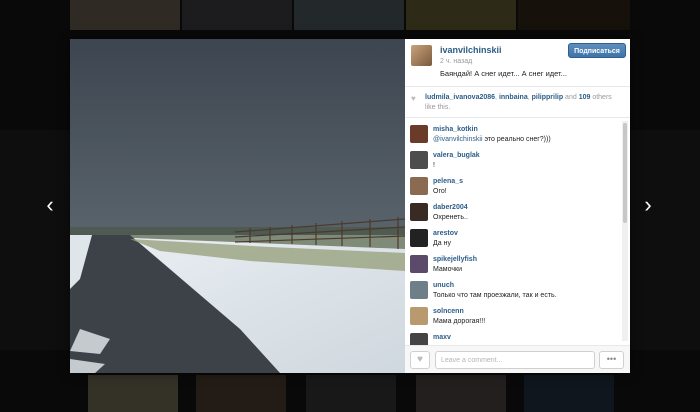 This screenshot has height=412, width=700. I want to click on comment-text: Ого!, so click(440, 191).